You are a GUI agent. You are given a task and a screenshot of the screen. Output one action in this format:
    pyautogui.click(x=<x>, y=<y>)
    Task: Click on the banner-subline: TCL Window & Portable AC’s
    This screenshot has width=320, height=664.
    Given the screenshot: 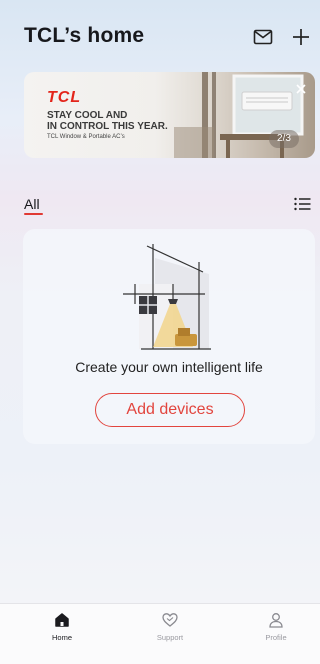 What is the action you would take?
    pyautogui.click(x=86, y=137)
    